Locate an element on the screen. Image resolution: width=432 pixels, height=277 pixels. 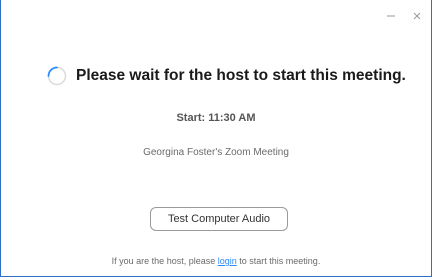
window-controls is located at coordinates (404, 16).